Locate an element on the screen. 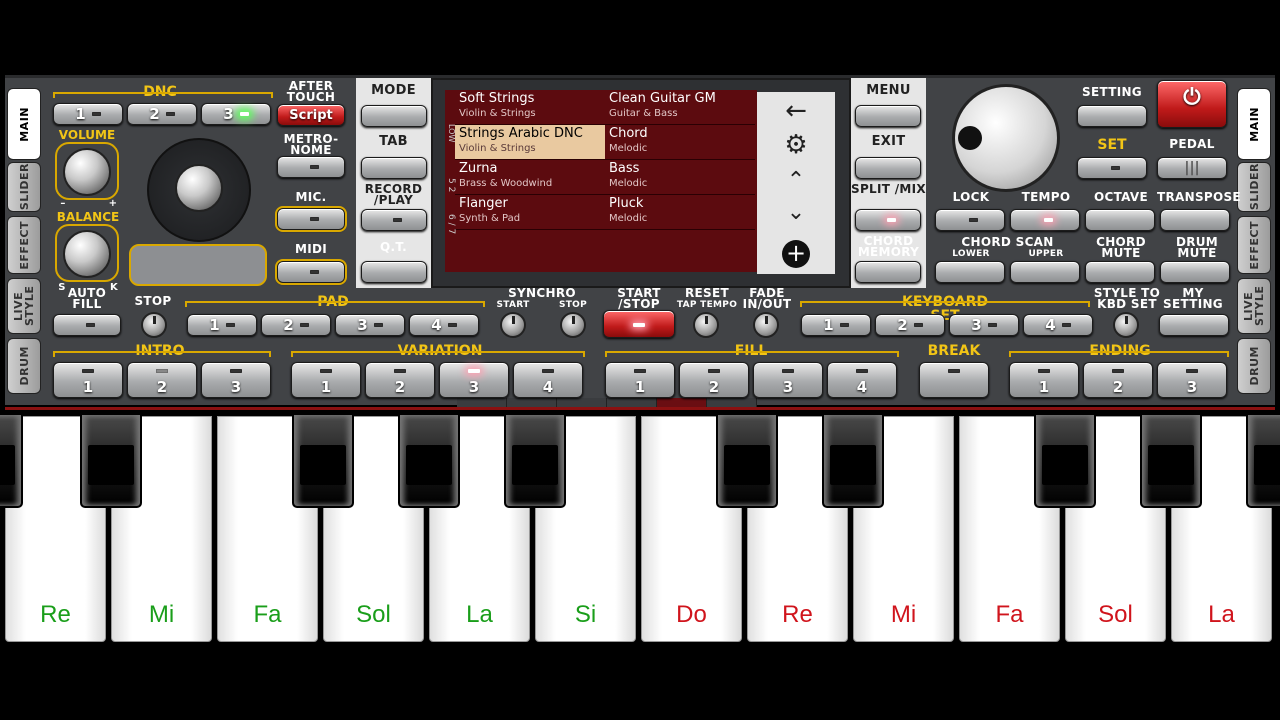  joystick-handle is located at coordinates (199, 188).